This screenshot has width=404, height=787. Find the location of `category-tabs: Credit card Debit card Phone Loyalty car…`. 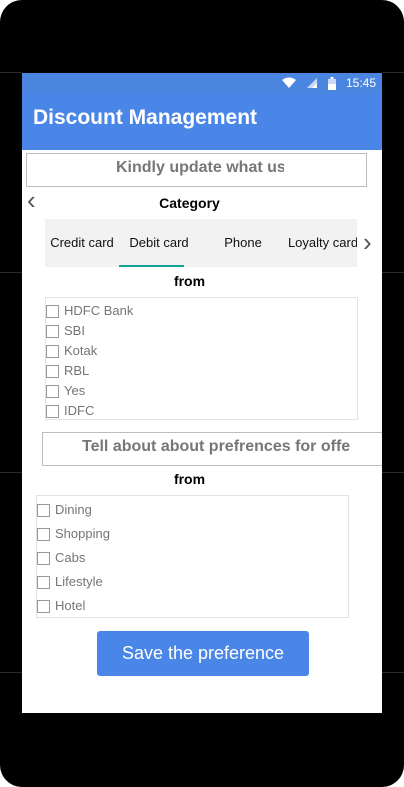

category-tabs: Credit card Debit card Phone Loyalty car… is located at coordinates (201, 243).